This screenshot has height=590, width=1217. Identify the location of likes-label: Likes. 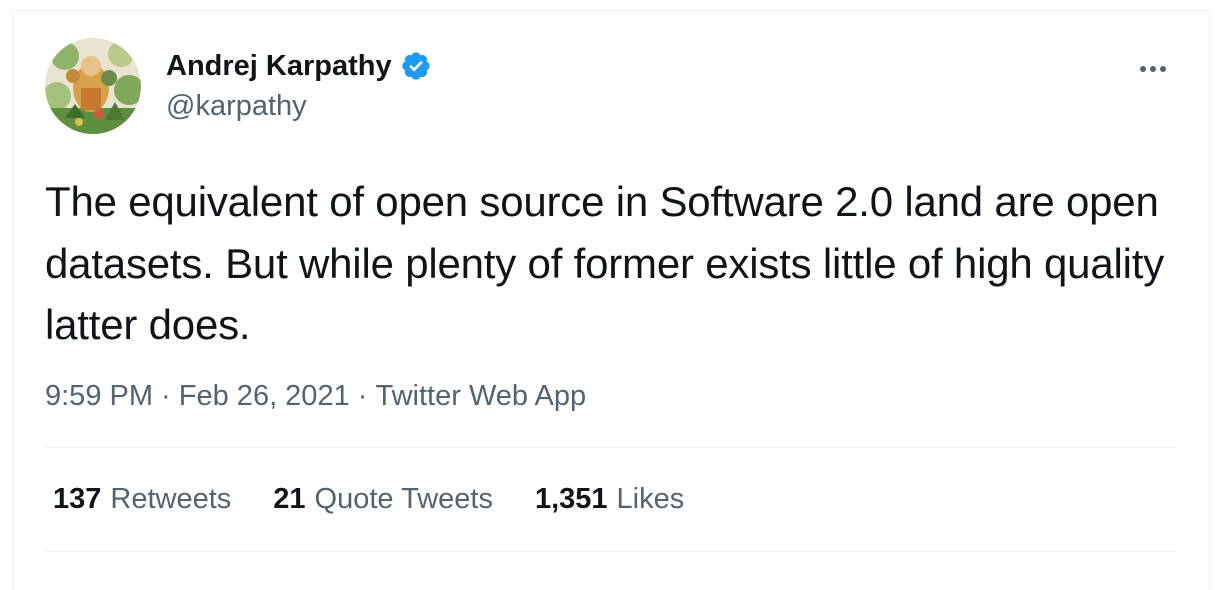
(650, 499).